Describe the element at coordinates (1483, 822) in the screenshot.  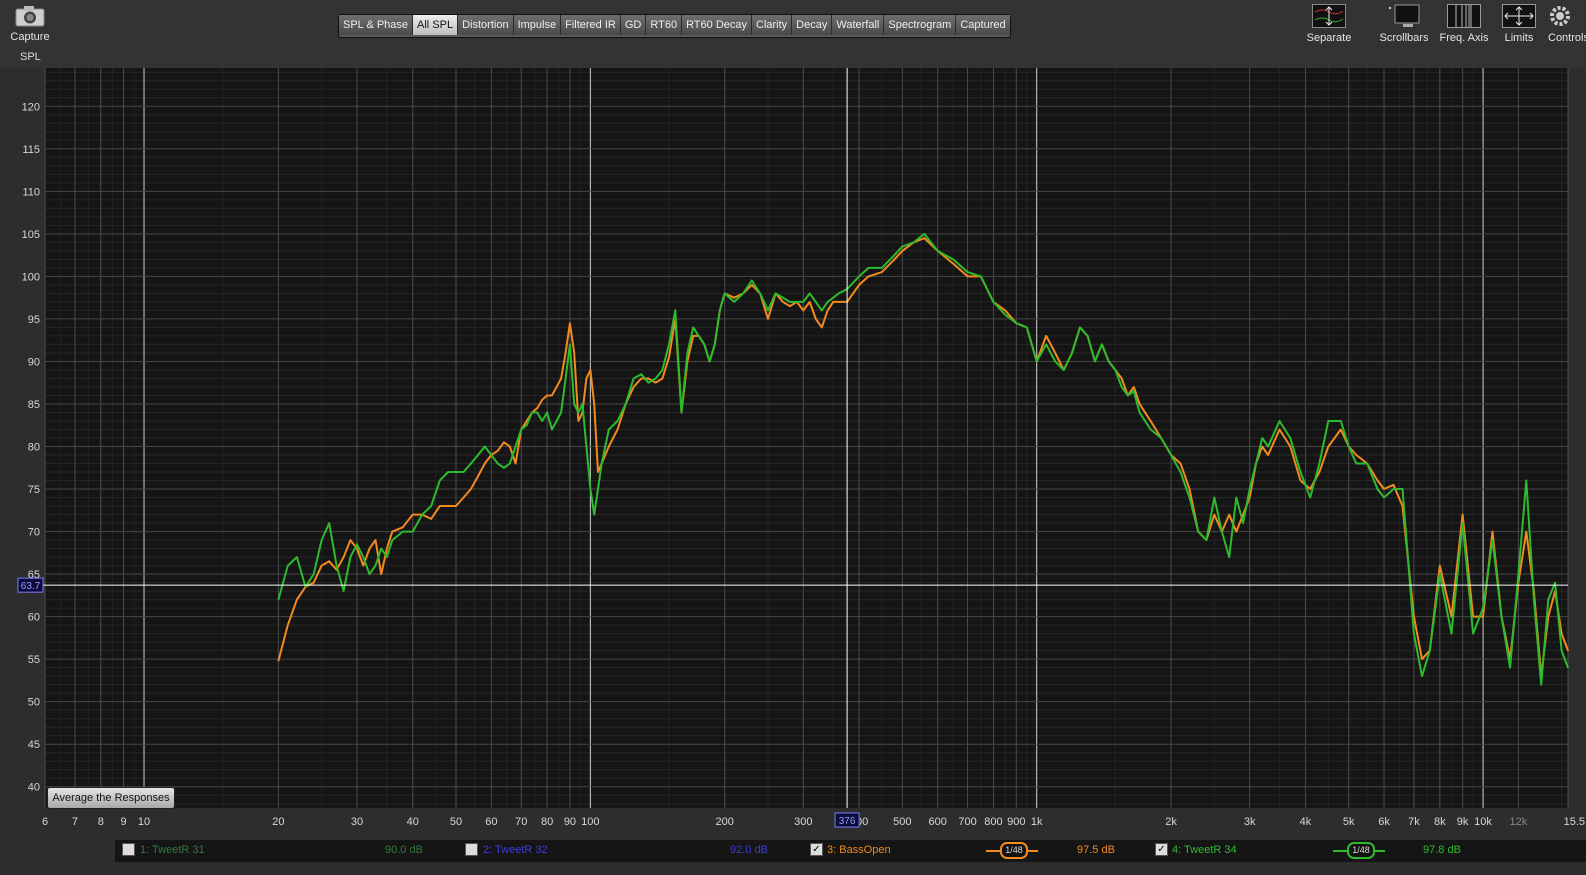
I see `x-tick-label: 10k` at that location.